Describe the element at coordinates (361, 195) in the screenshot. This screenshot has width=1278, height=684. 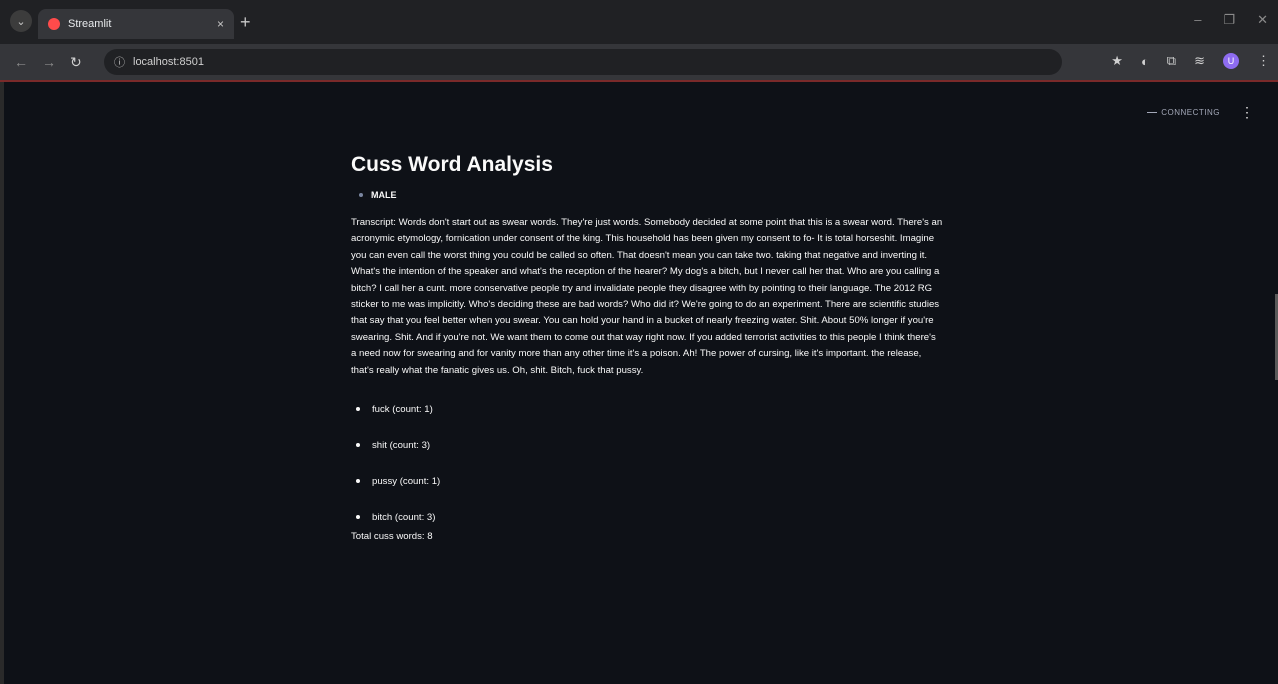
I see `gender-bullet-icon` at that location.